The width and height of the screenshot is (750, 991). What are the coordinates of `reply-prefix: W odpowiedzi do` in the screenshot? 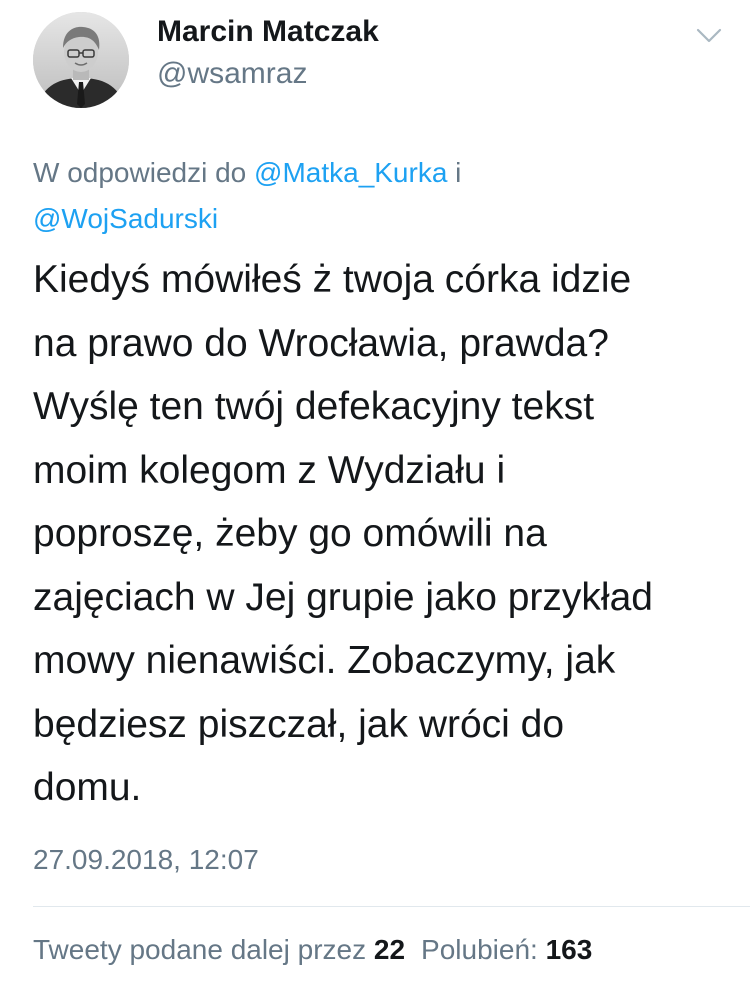 It's located at (144, 172).